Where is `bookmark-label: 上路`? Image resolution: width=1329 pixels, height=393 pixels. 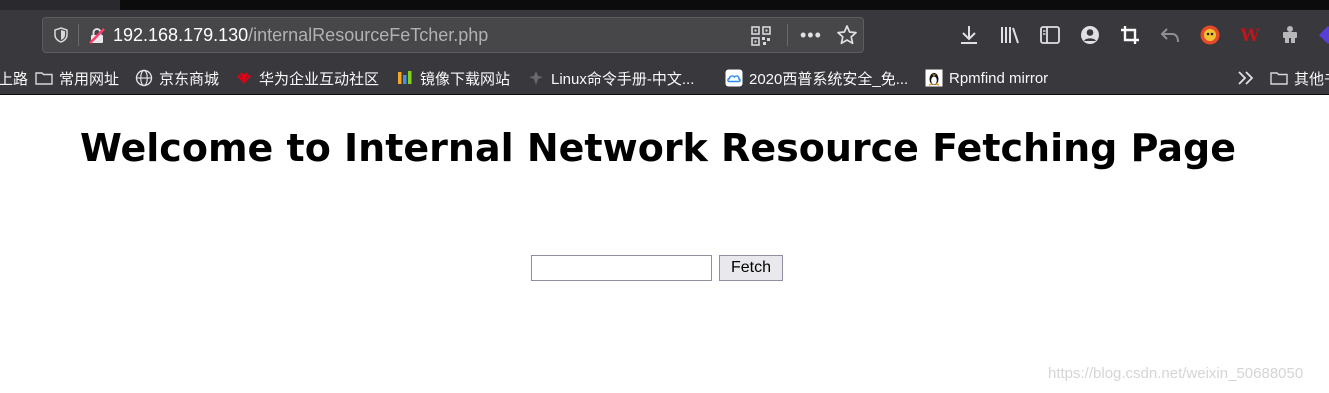 bookmark-label: 上路 is located at coordinates (14, 79).